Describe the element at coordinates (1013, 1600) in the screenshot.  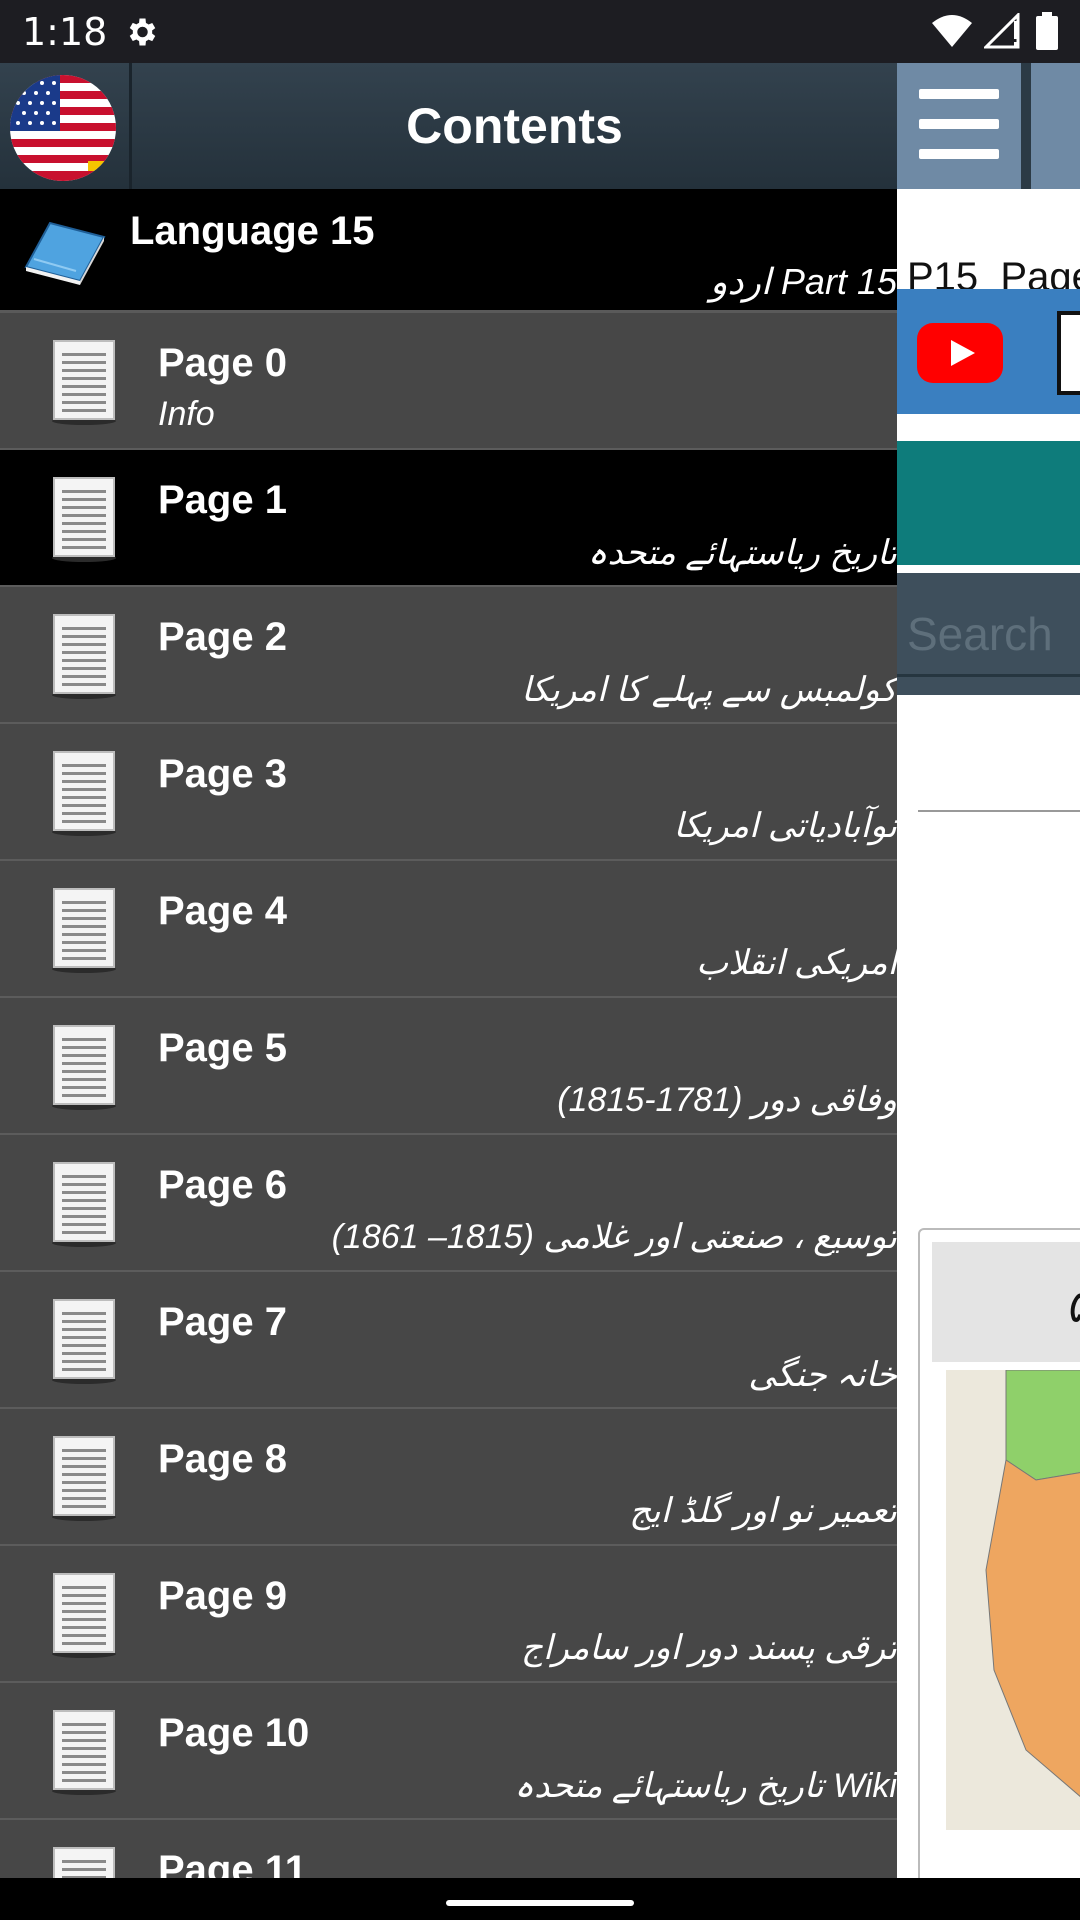
I see `map-image` at that location.